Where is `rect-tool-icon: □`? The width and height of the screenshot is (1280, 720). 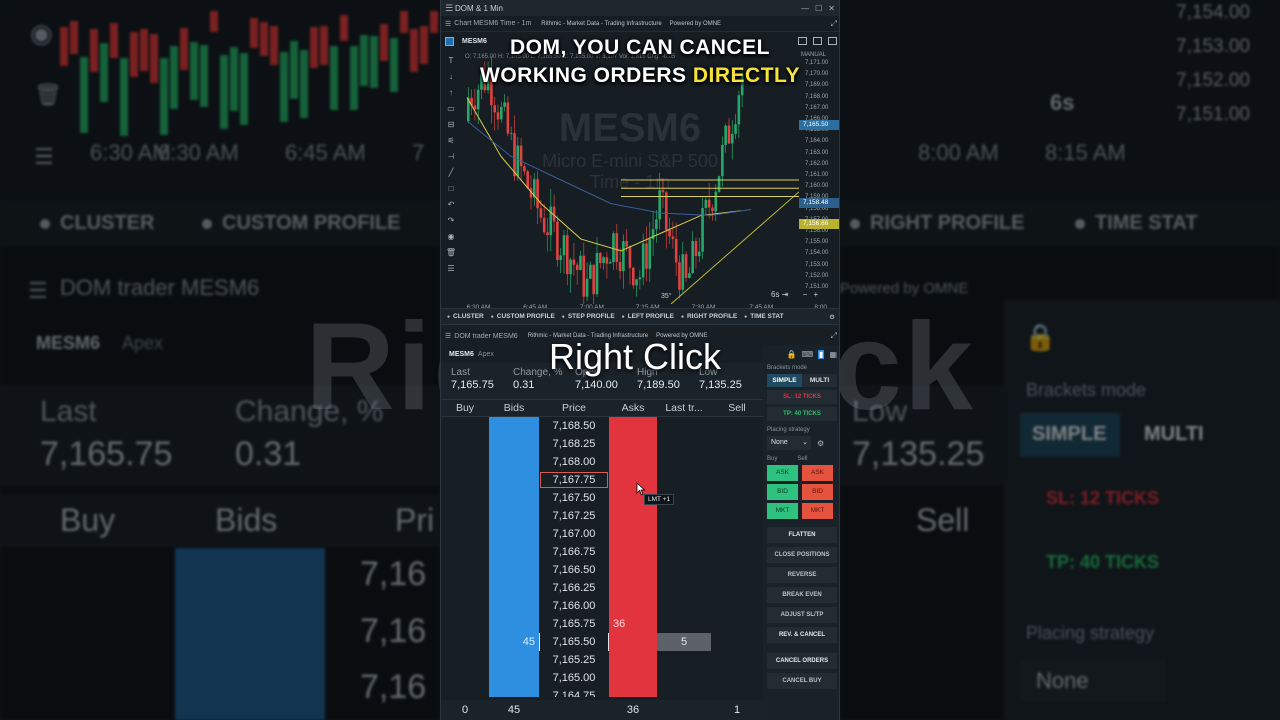 rect-tool-icon: □ is located at coordinates (451, 189).